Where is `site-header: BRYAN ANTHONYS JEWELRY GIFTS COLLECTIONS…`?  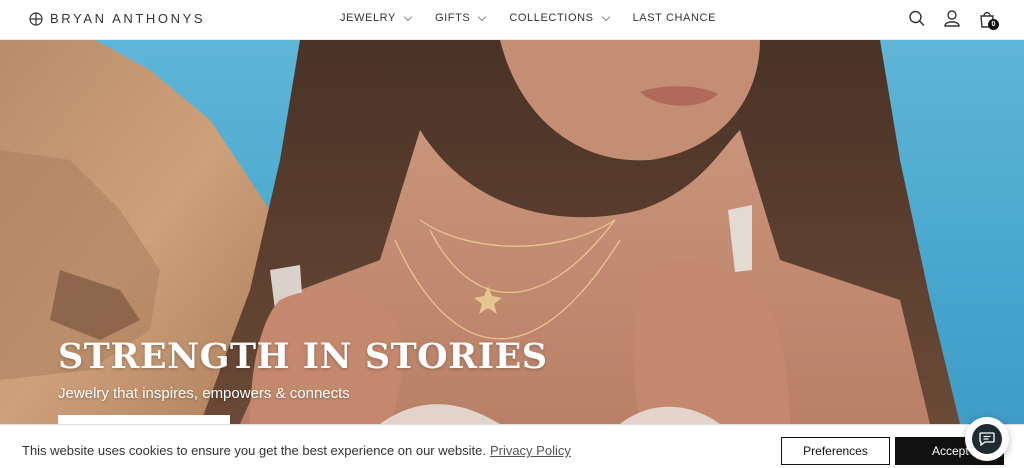
site-header: BRYAN ANTHONYS JEWELRY GIFTS COLLECTIONS… is located at coordinates (512, 20).